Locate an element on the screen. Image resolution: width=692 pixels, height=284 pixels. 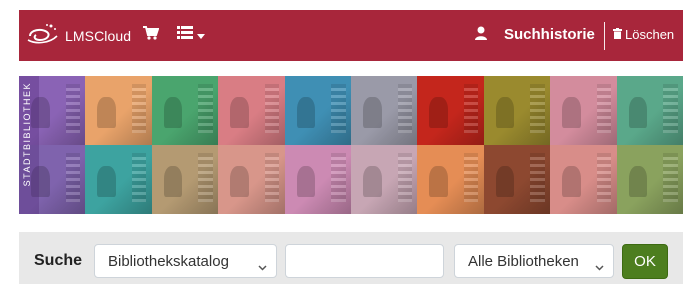
library-logo: STADTBIBLIOTHEK is located at coordinates (29, 145).